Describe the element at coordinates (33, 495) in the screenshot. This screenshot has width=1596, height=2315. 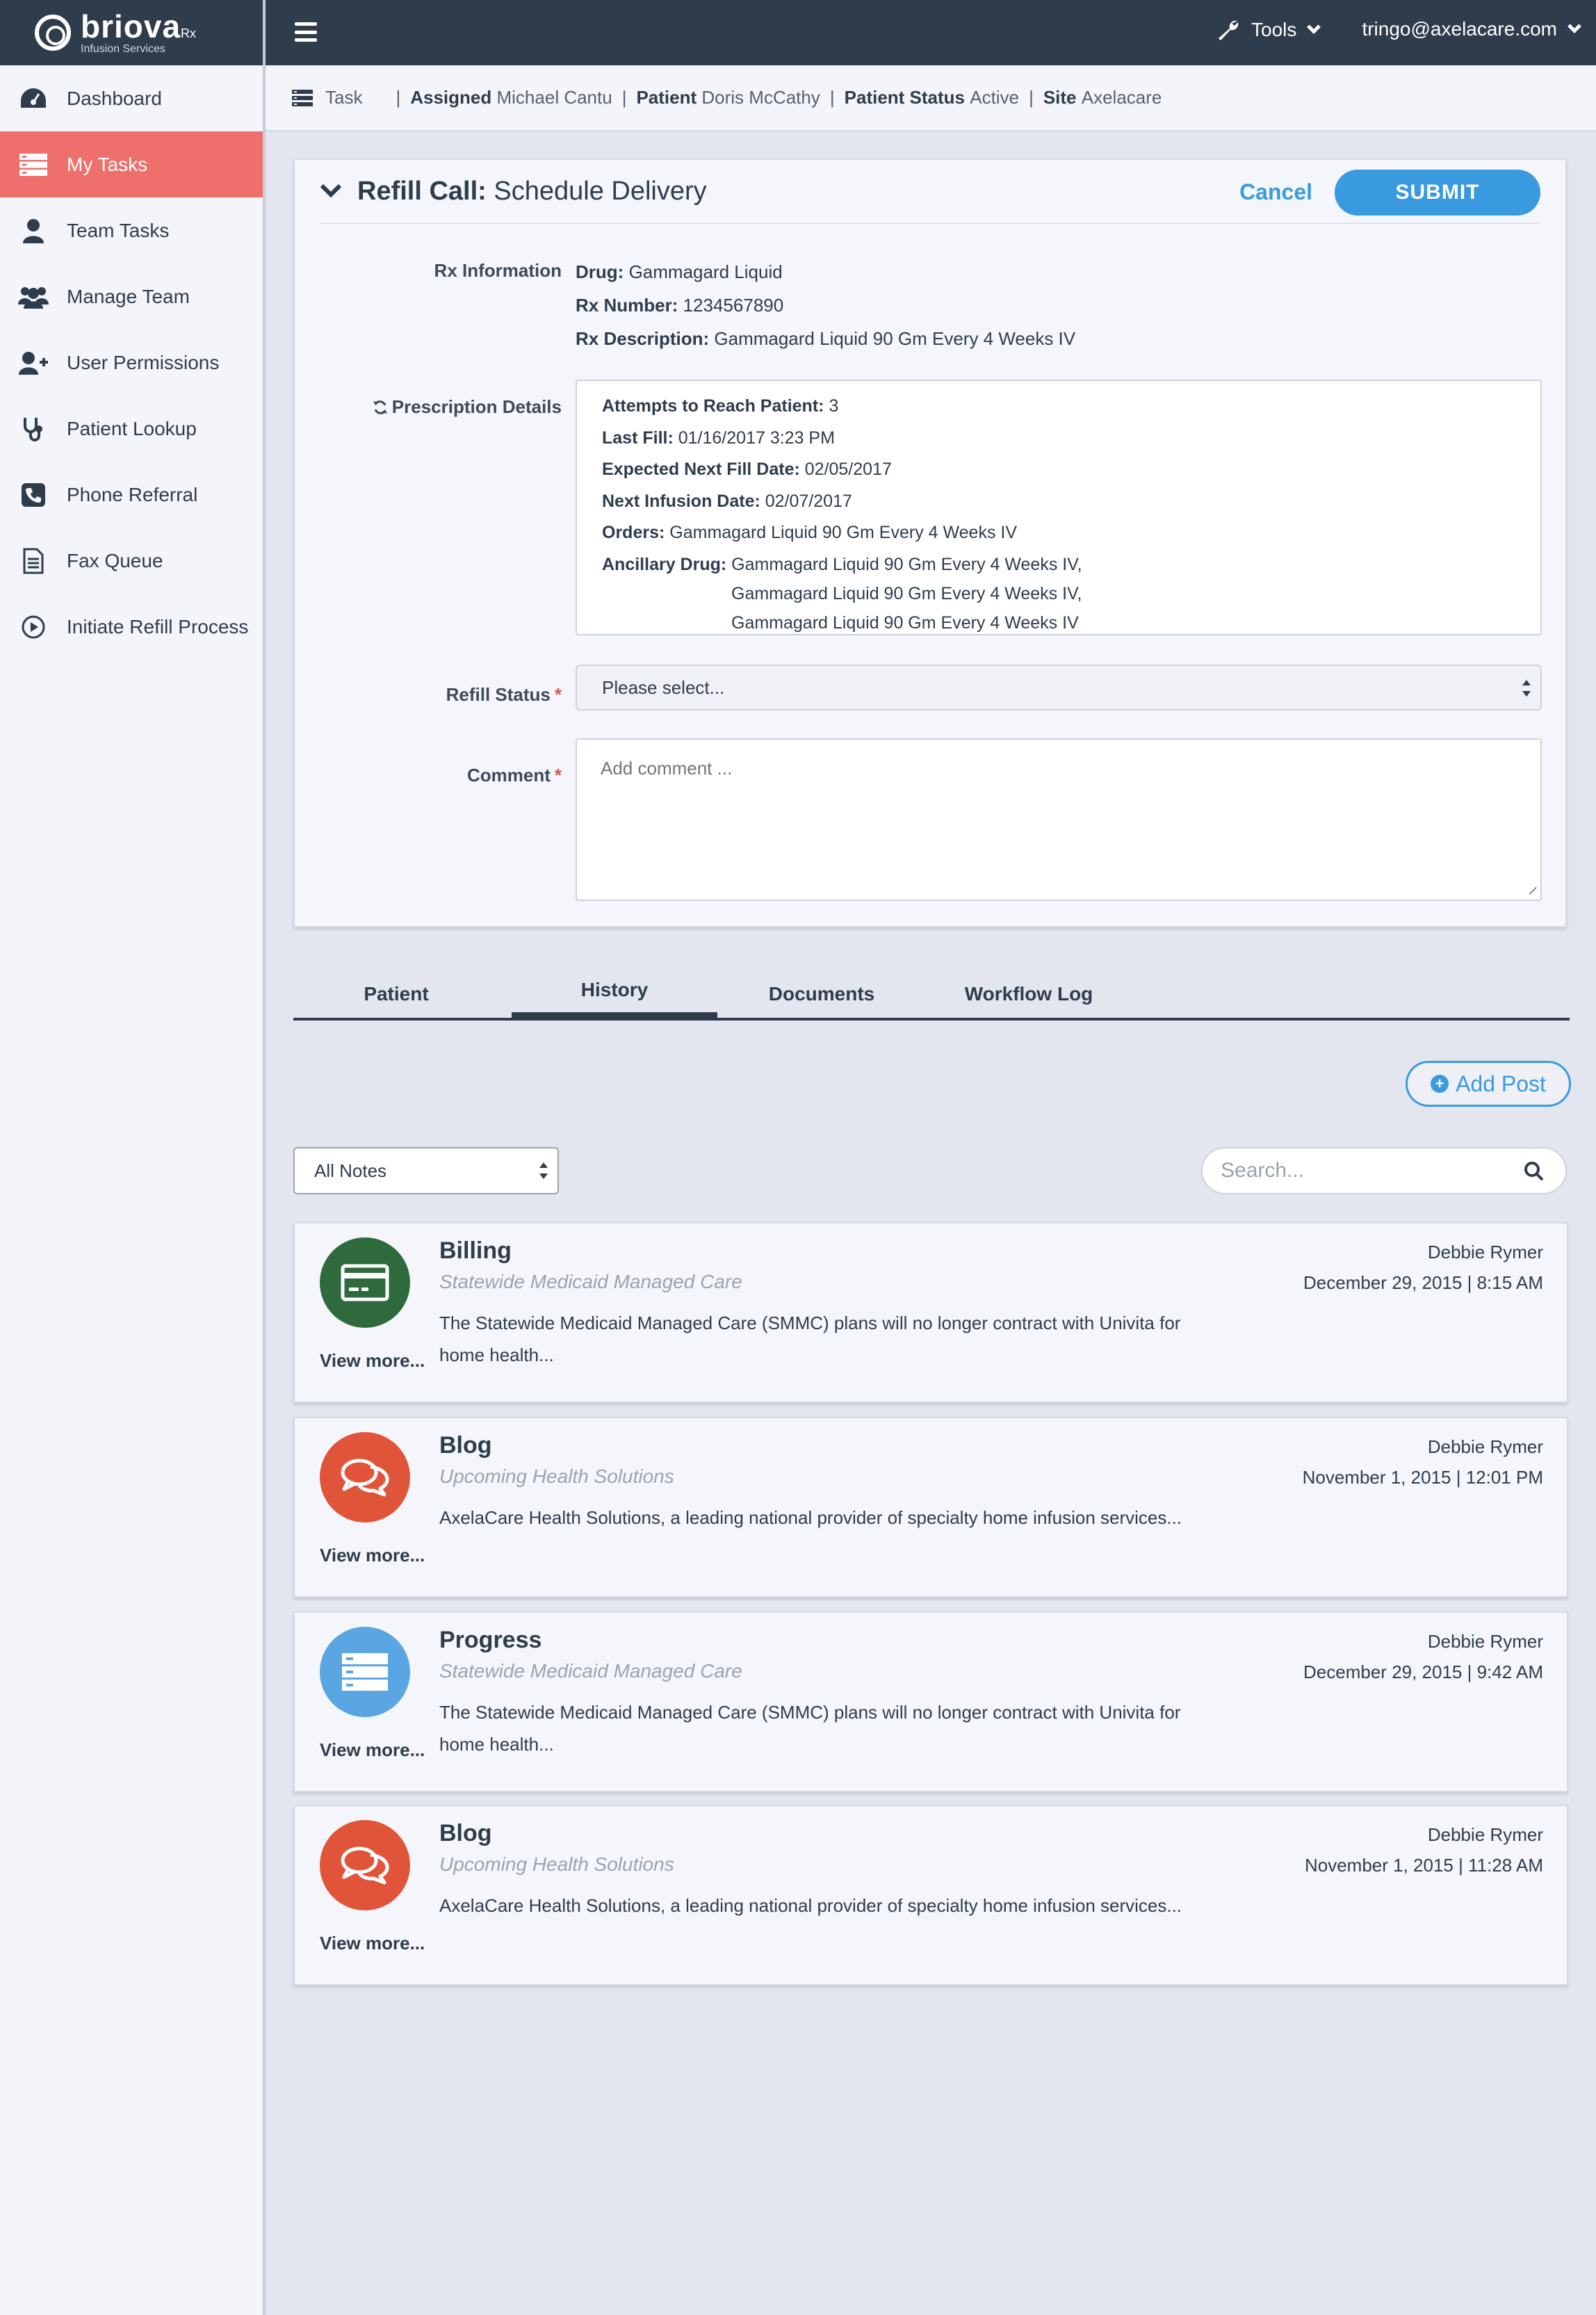
I see `phone-icon` at that location.